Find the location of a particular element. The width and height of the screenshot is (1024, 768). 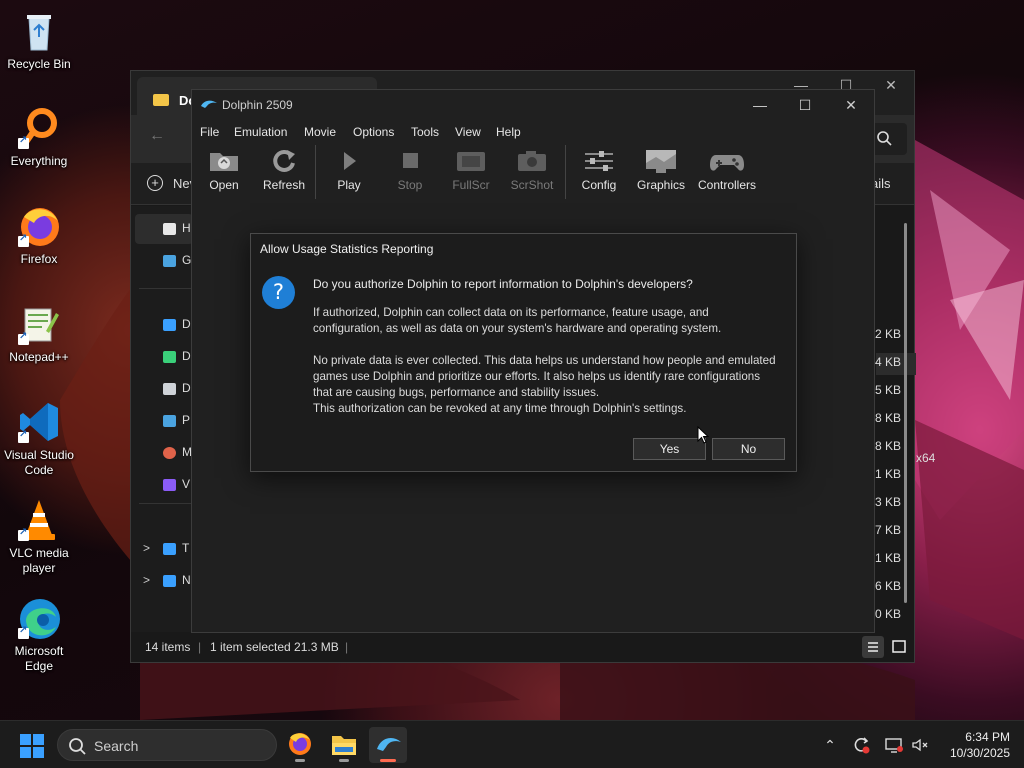

dolphin-titlebar: Dolphin 2509 — ☐ ✕ is located at coordinates (533, 105).